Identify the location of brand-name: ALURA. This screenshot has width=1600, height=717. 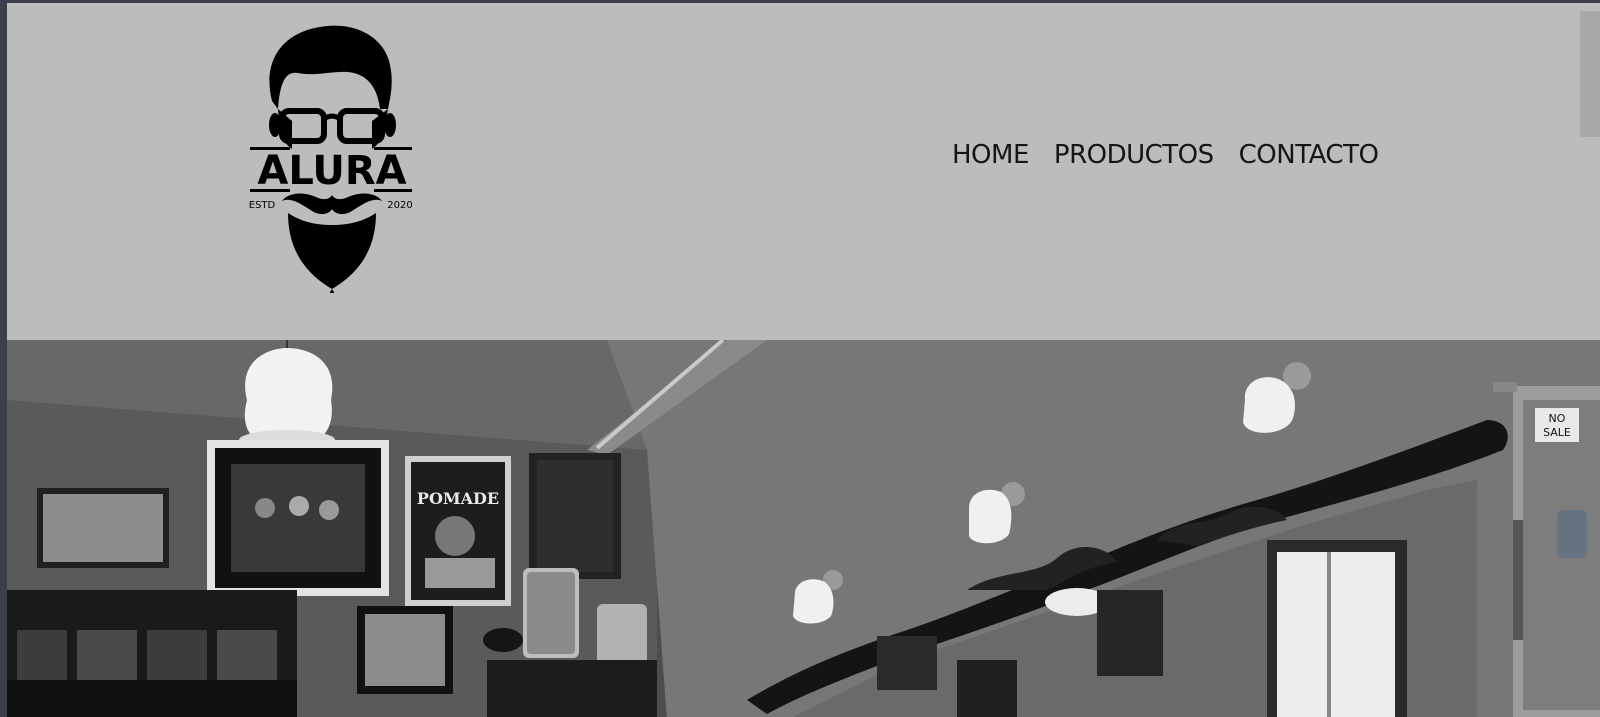
(331, 171).